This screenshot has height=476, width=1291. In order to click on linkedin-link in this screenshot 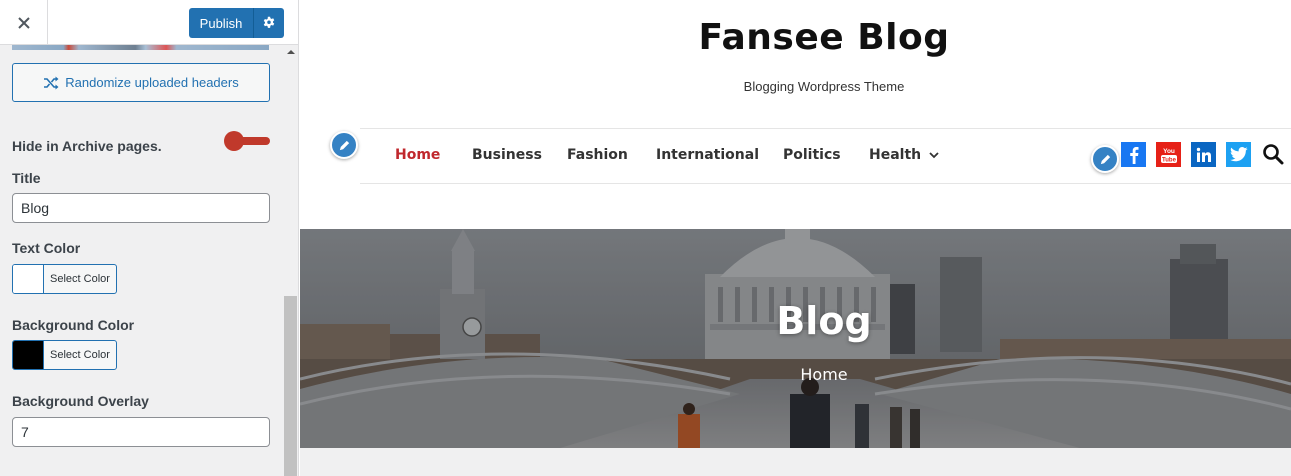, I will do `click(1203, 154)`.